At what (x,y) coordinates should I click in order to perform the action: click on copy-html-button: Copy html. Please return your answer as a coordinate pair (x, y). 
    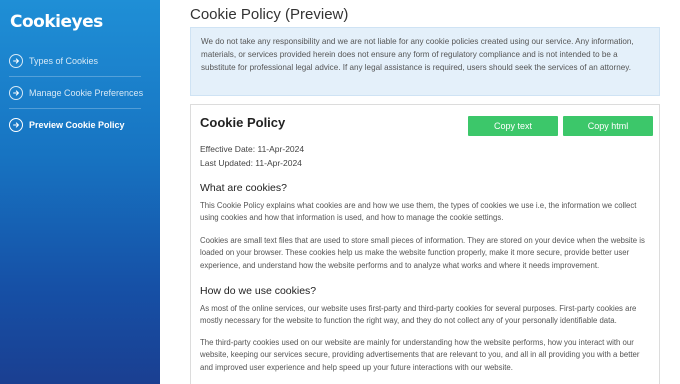
    Looking at the image, I should click on (608, 126).